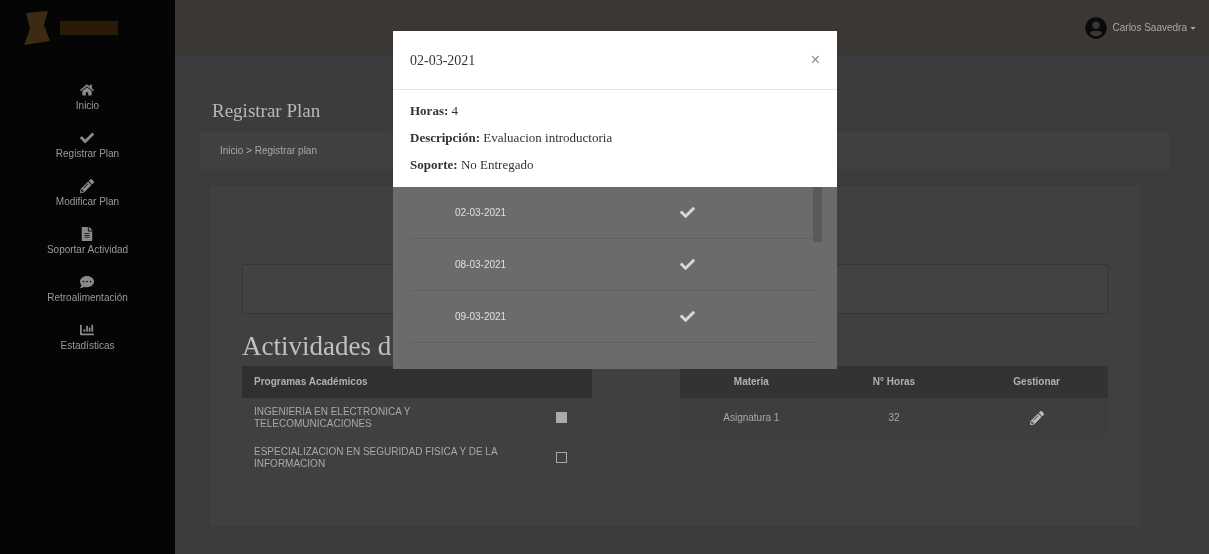 Image resolution: width=1209 pixels, height=554 pixels. I want to click on page-title: Registrar Plan, so click(266, 111).